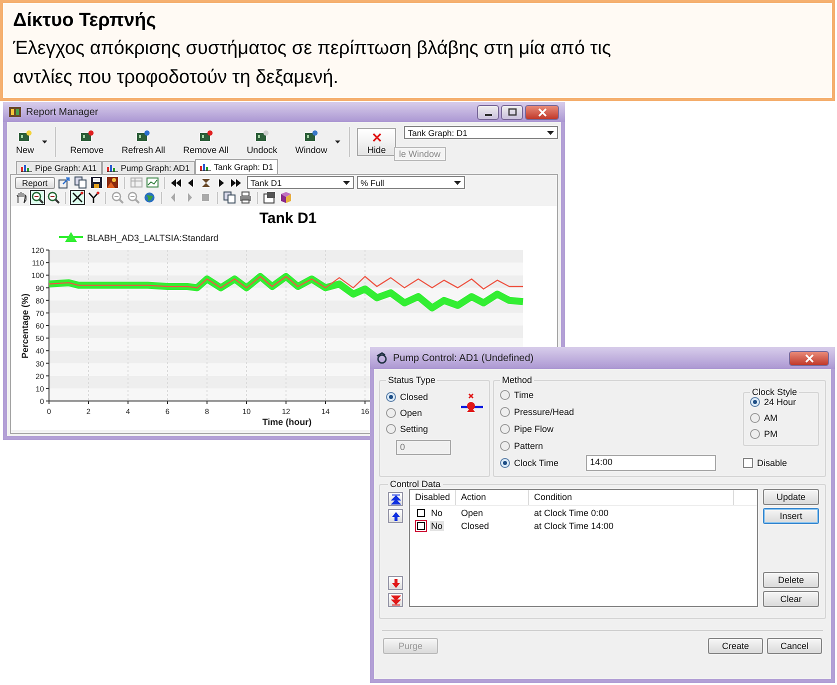  What do you see at coordinates (571, 513) in the screenshot?
I see `table-cell-text: at Clock Time 0:00` at bounding box center [571, 513].